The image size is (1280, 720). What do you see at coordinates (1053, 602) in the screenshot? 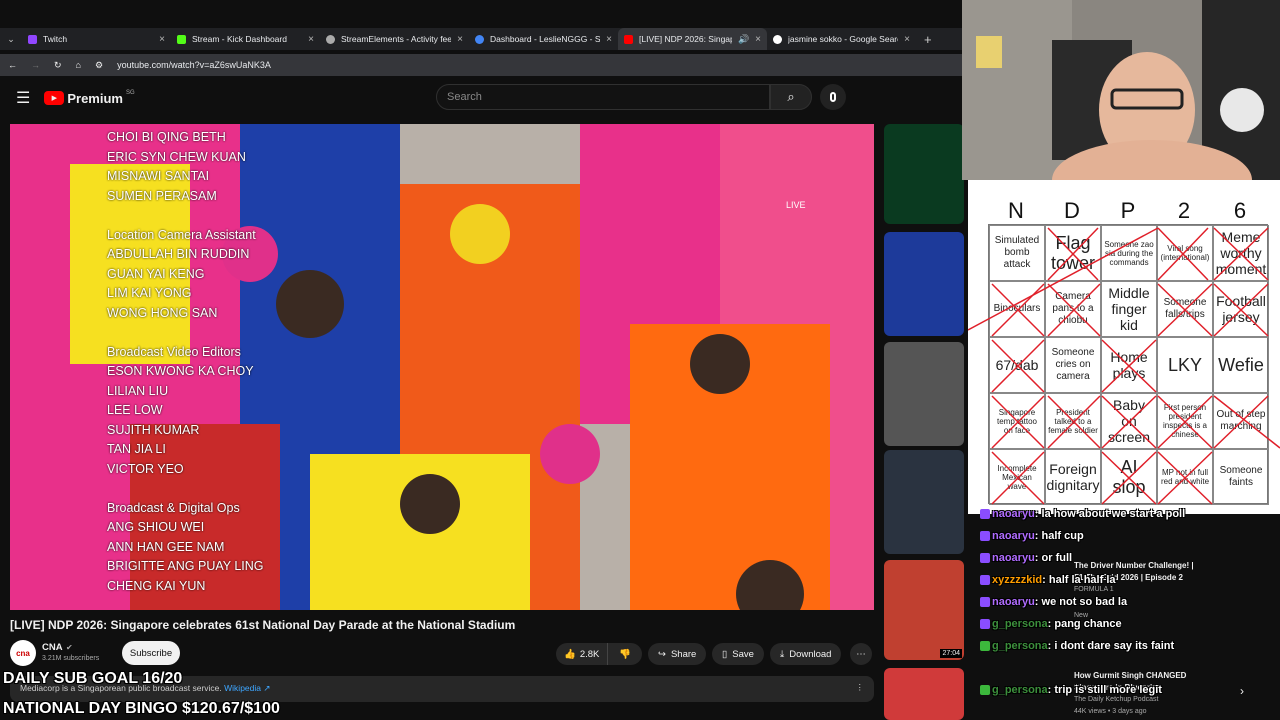
I see `chat-message: naoaryu: we not so bad la` at bounding box center [1053, 602].